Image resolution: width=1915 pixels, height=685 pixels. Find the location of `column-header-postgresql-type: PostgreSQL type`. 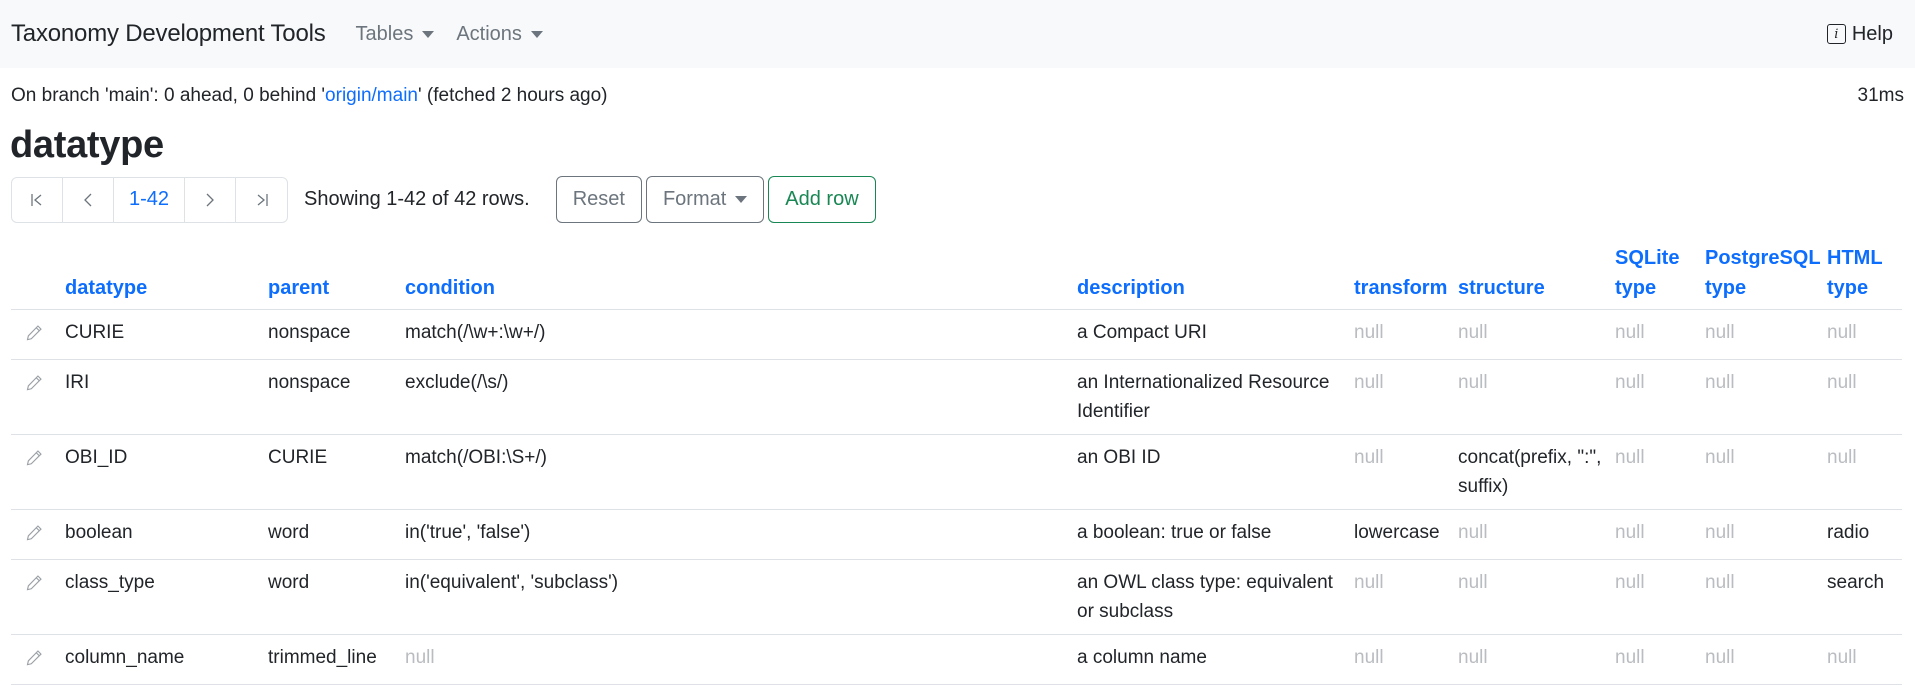

column-header-postgresql-type: PostgreSQL type is located at coordinates (1766, 276).